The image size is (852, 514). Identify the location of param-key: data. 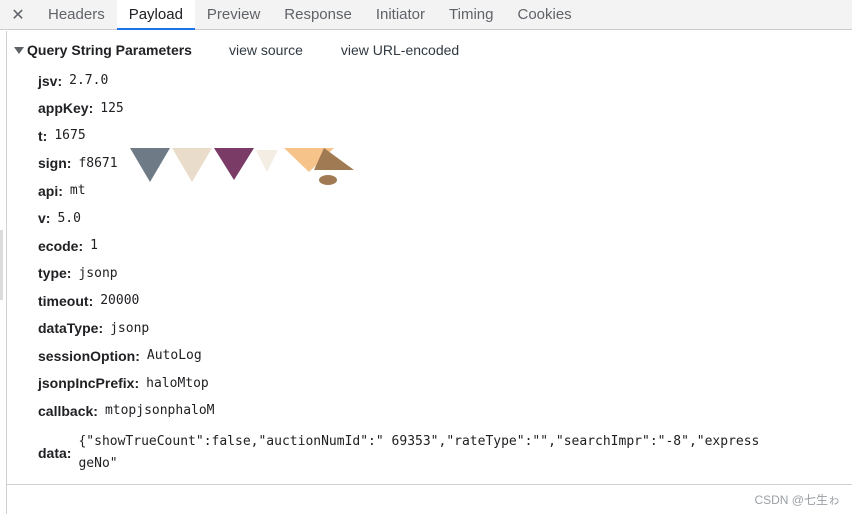
(54, 453).